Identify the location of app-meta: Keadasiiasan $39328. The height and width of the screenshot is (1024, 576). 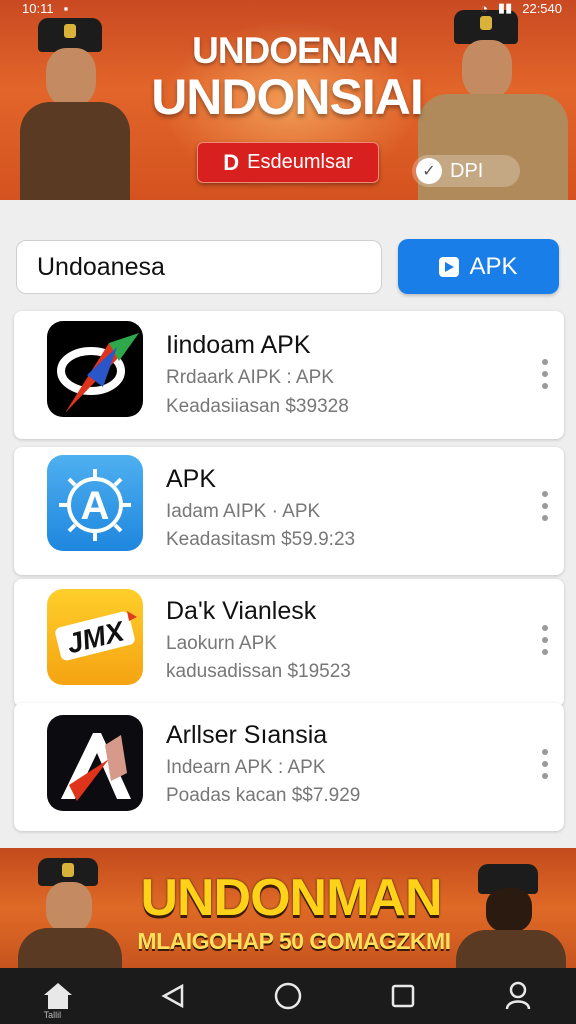
(257, 406).